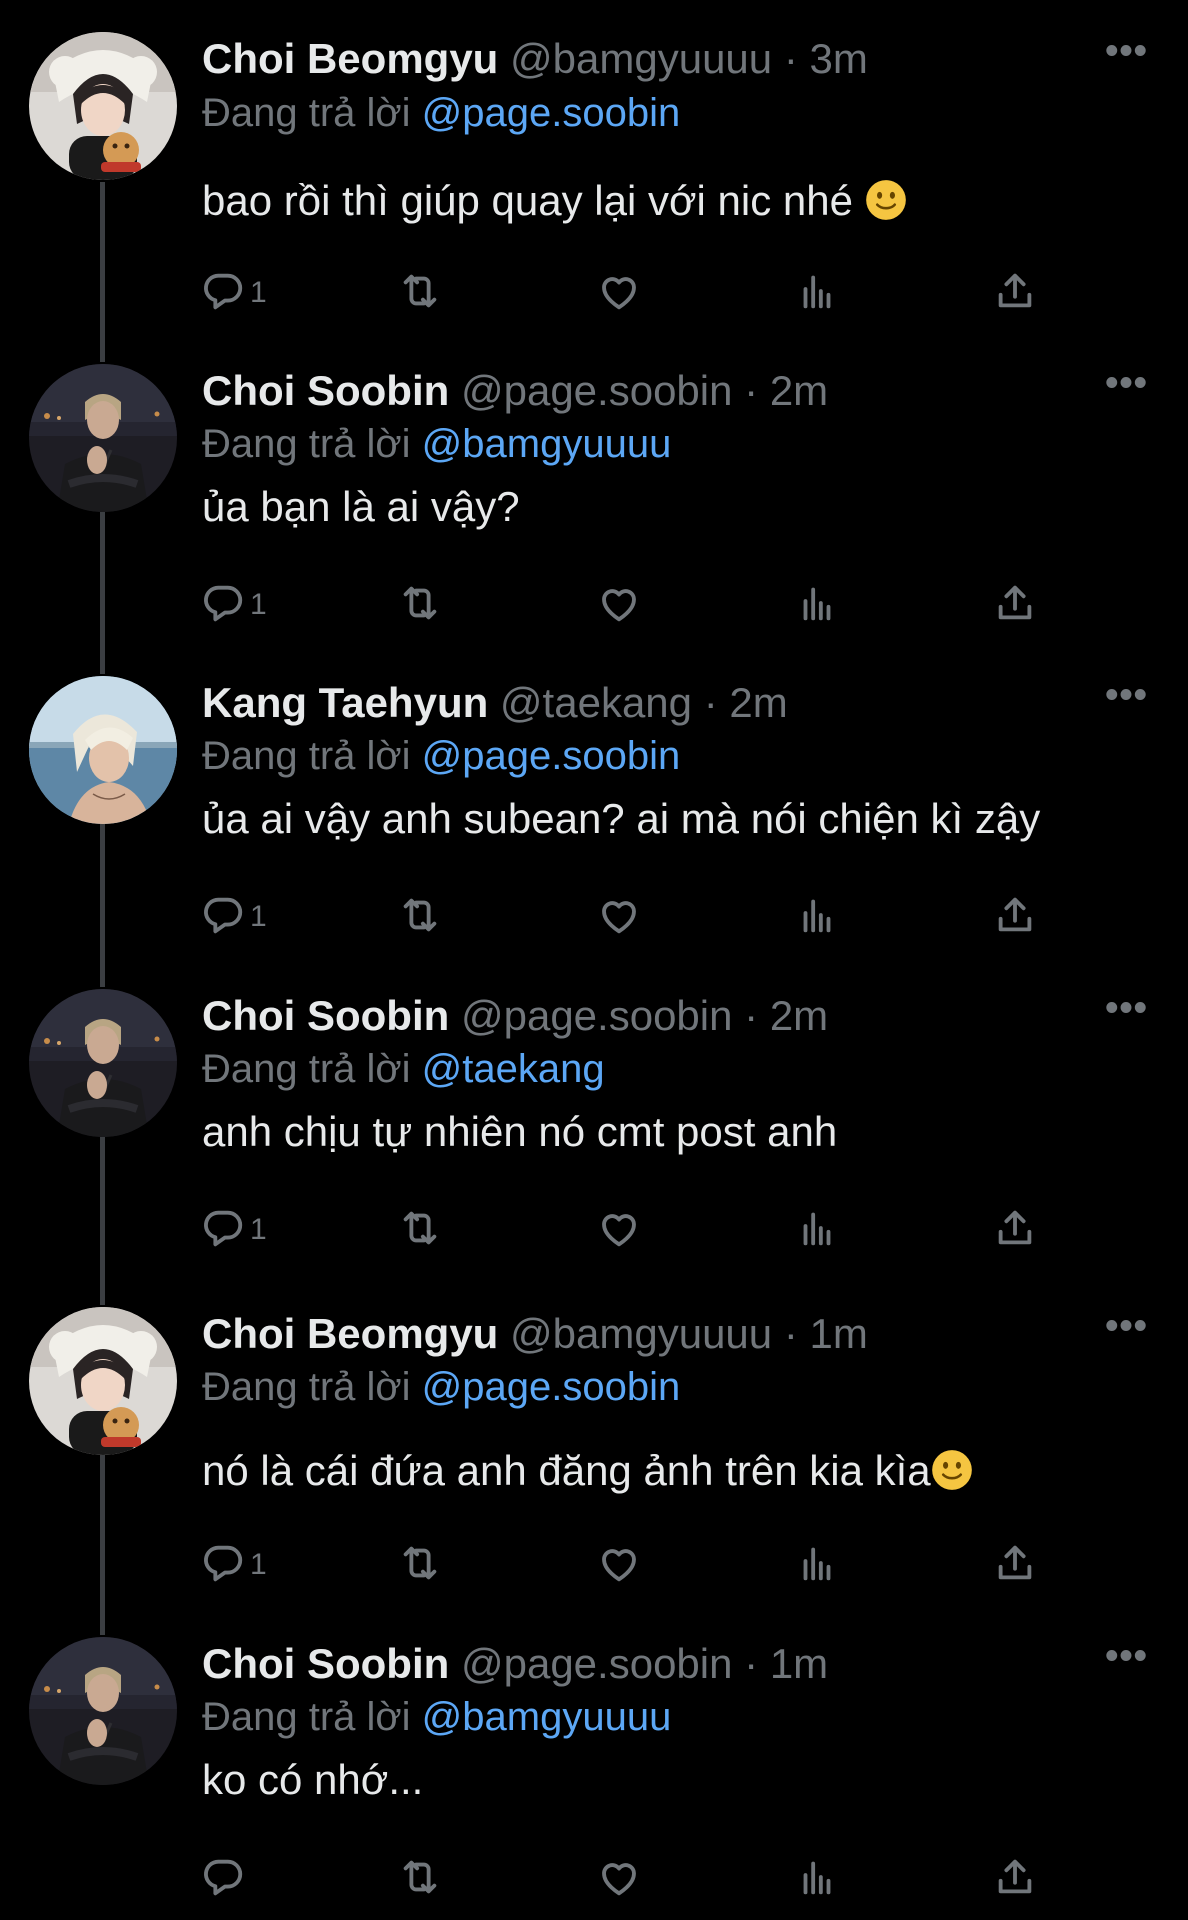 The image size is (1188, 1920). Describe the element at coordinates (258, 604) in the screenshot. I see `reply-count: 1` at that location.